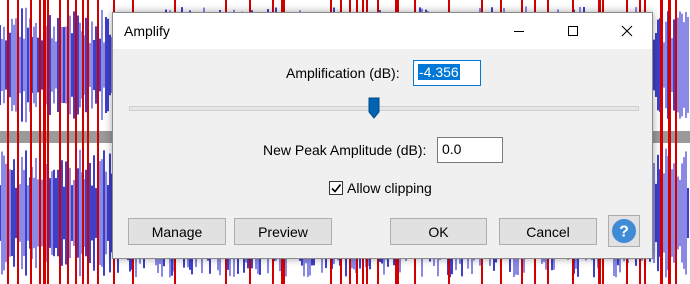 The height and width of the screenshot is (284, 690). I want to click on amplification-label: Amplification (dB):, so click(343, 73).